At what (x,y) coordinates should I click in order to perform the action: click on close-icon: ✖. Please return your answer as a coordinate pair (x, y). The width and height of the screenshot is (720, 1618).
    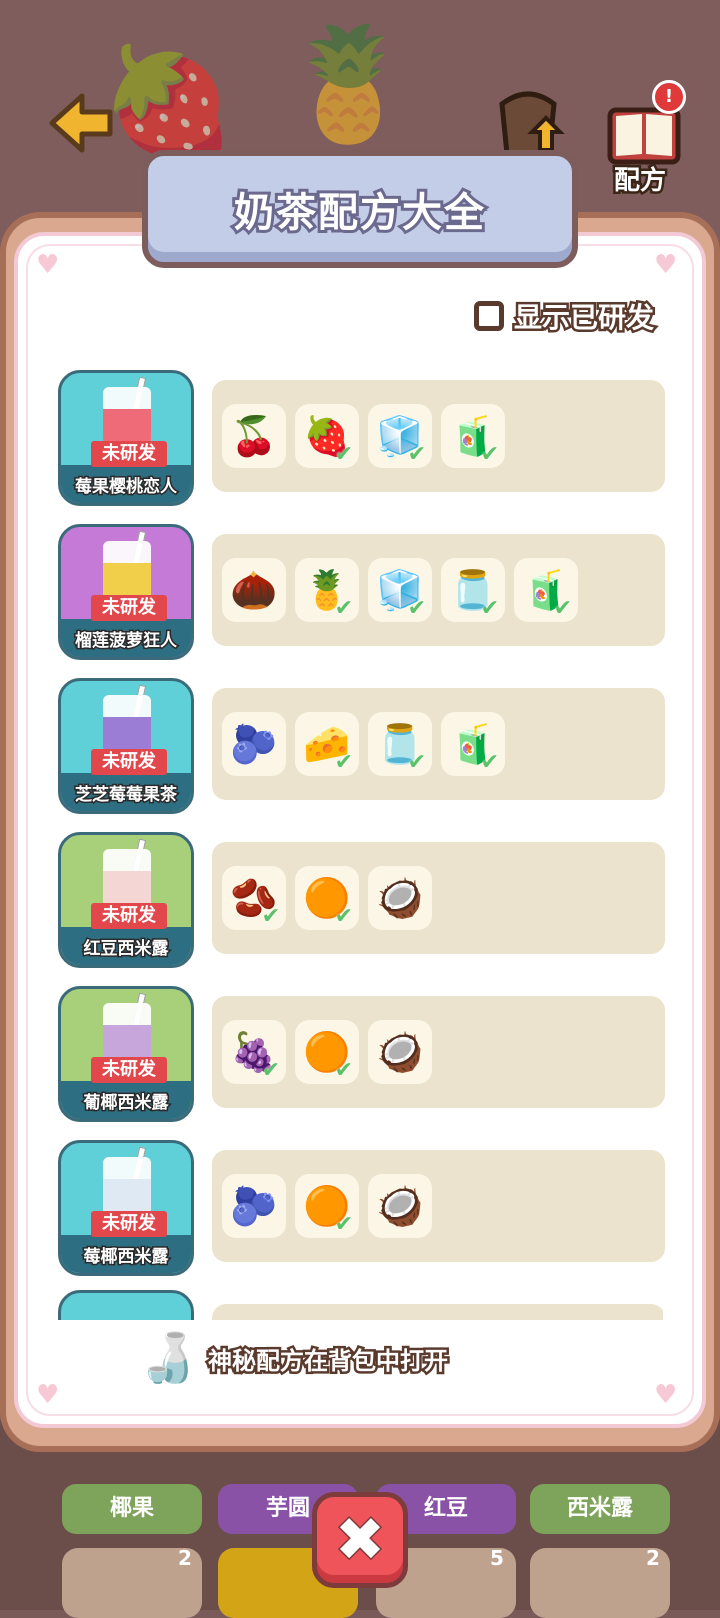
    Looking at the image, I should click on (359, 1540).